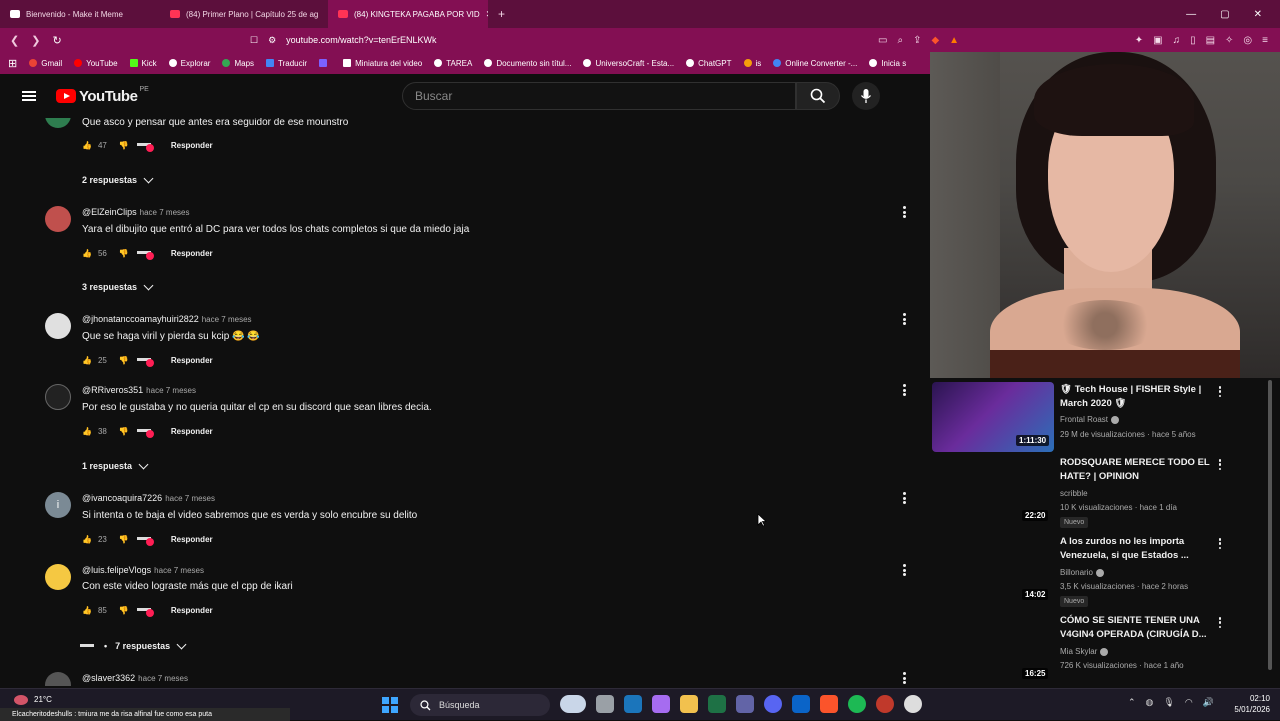 Image resolution: width=1280 pixels, height=721 pixels. What do you see at coordinates (633, 704) in the screenshot?
I see `steam-icon` at bounding box center [633, 704].